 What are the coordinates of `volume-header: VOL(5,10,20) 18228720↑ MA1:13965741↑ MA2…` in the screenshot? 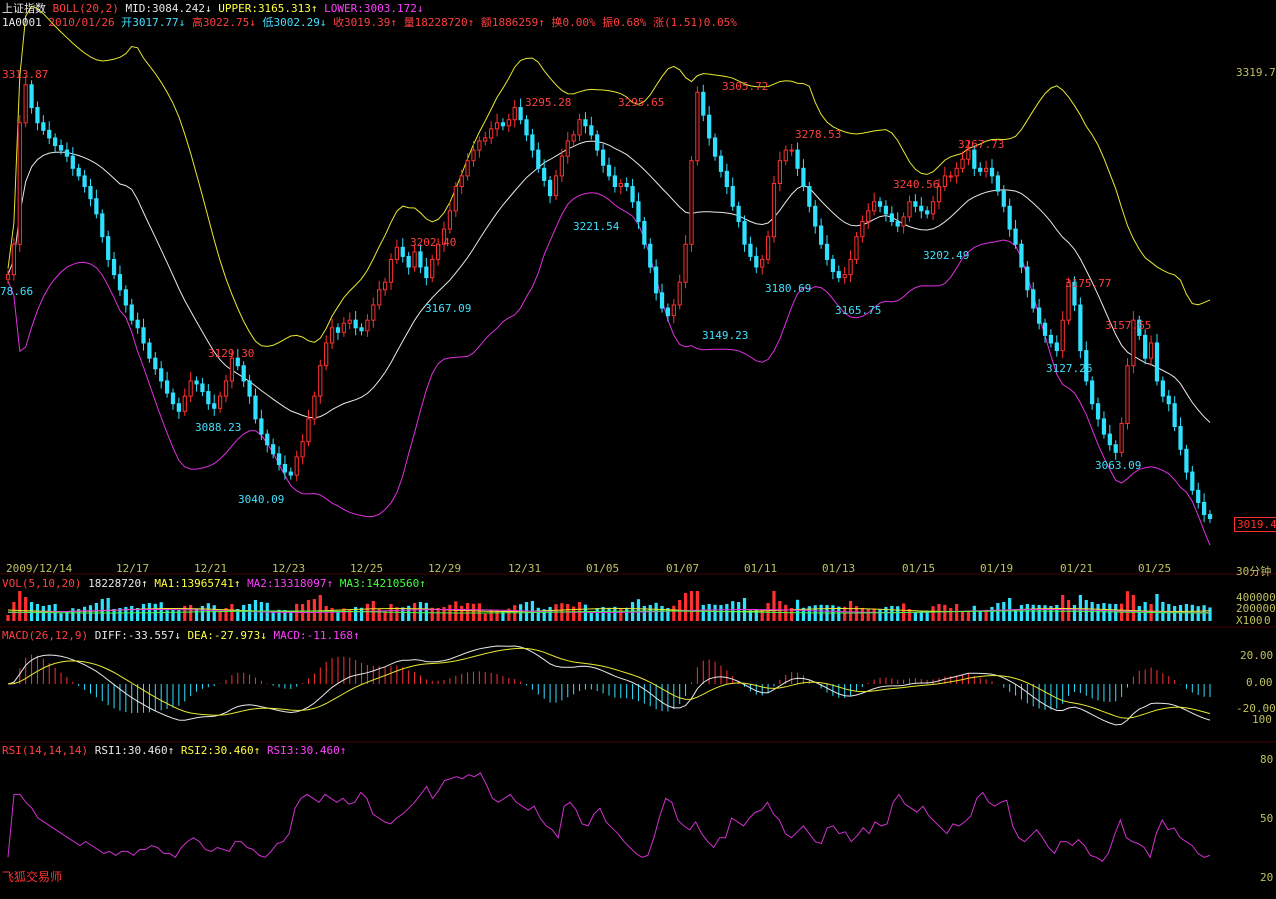 It's located at (214, 583).